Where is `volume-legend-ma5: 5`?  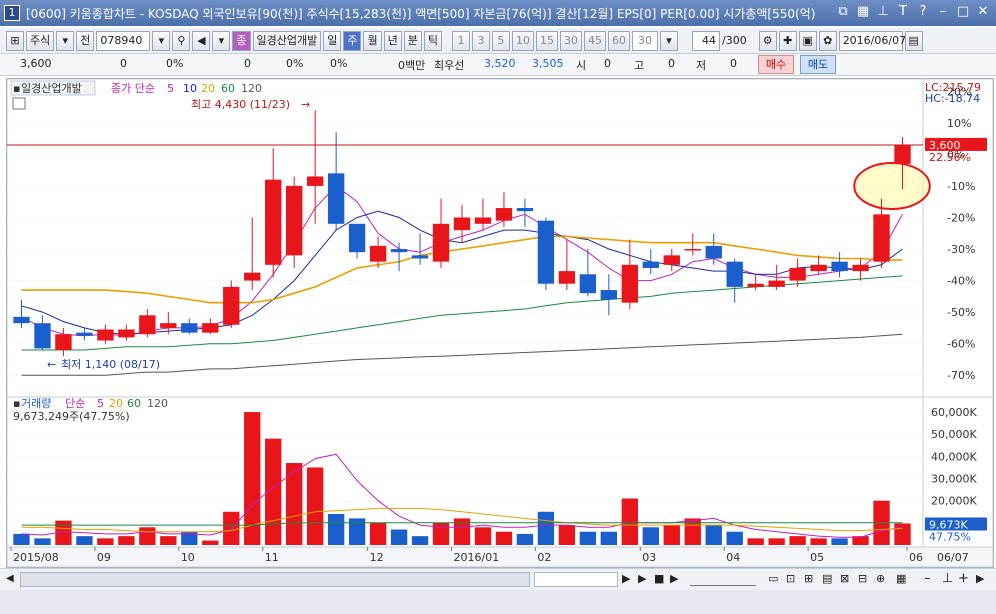 volume-legend-ma5: 5 is located at coordinates (100, 403).